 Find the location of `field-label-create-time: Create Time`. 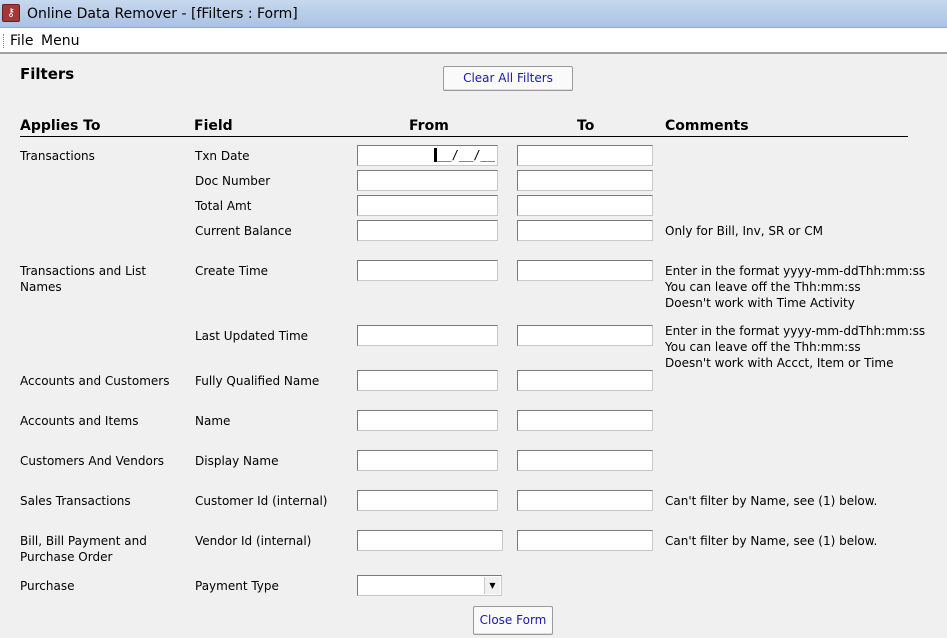

field-label-create-time: Create Time is located at coordinates (232, 271).